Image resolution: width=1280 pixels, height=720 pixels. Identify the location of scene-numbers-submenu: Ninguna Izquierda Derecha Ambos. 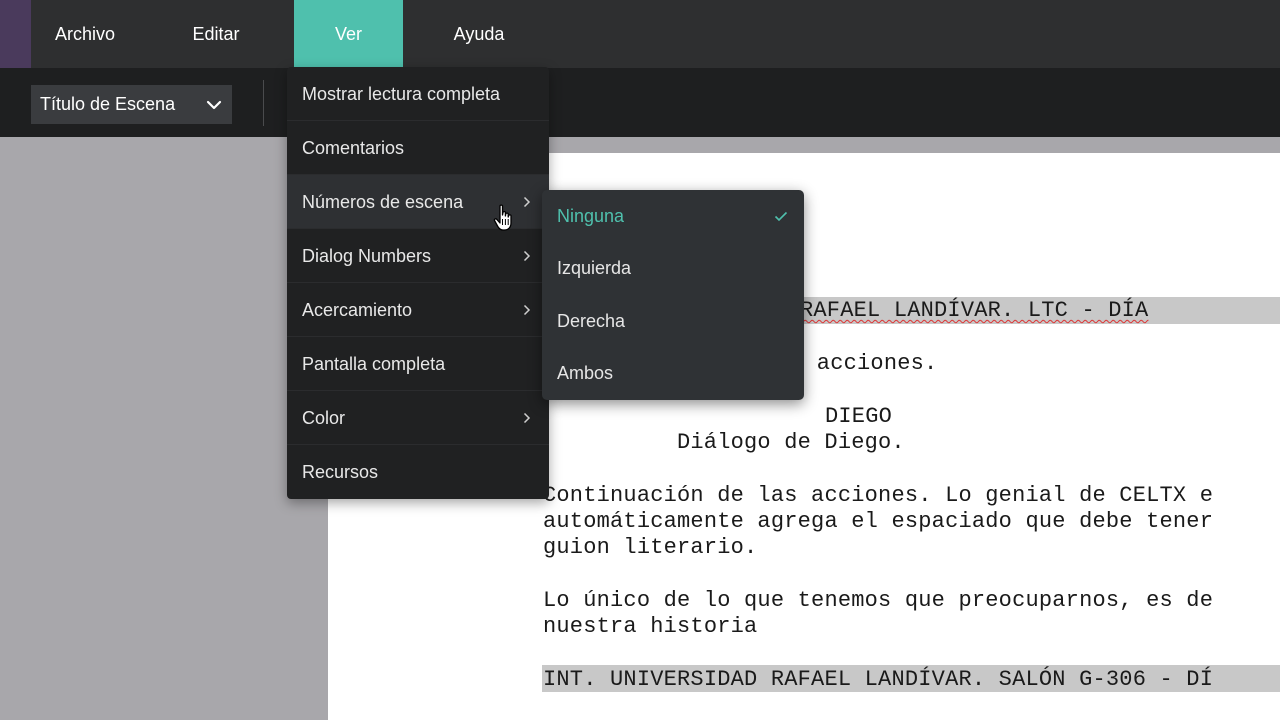
(673, 295).